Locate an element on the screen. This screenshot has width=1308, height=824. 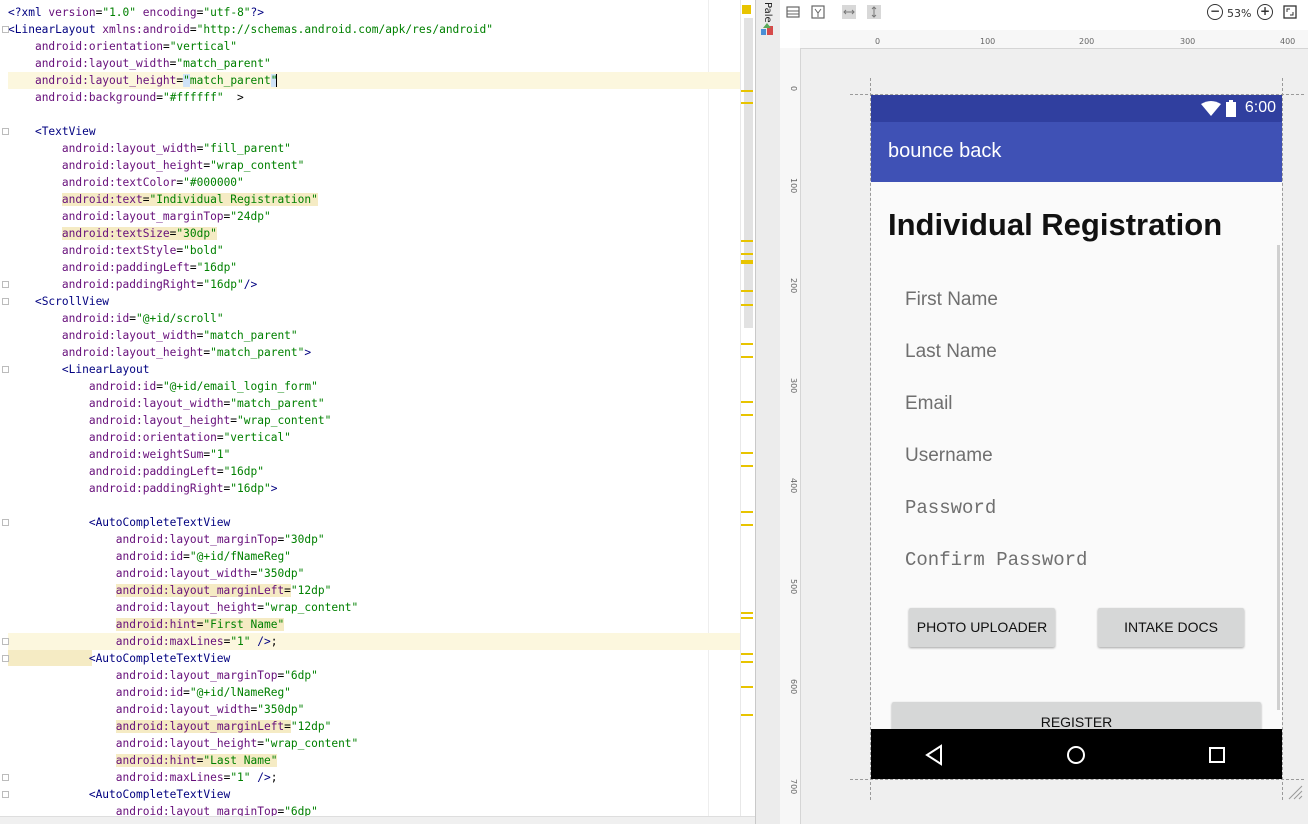
last-name-field: Last Name is located at coordinates (951, 352).